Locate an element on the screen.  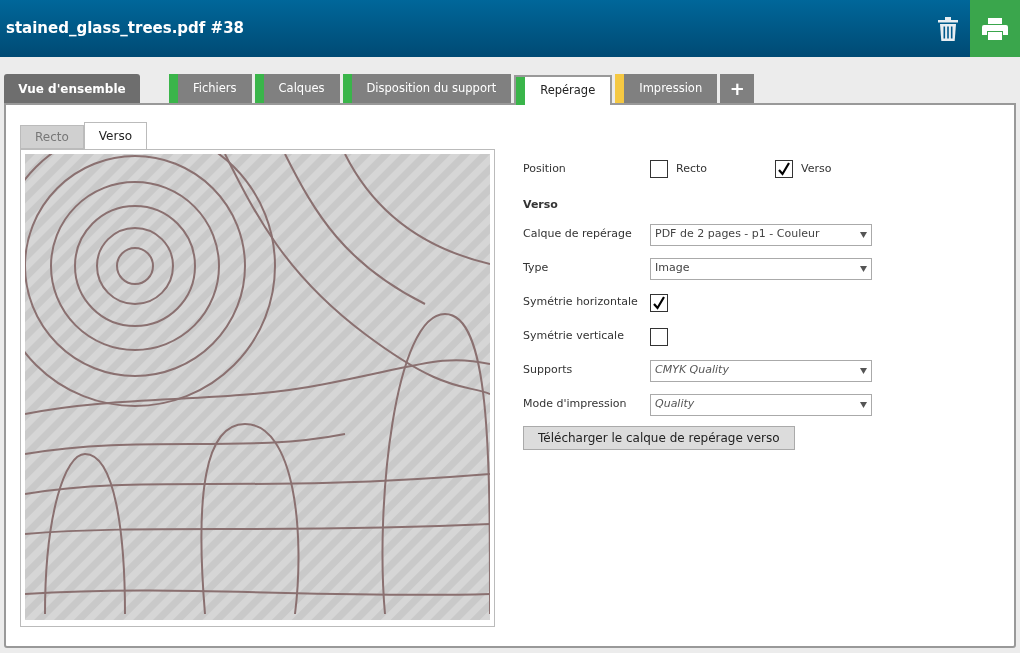
field-label: Mode d'impression is located at coordinates (575, 404).